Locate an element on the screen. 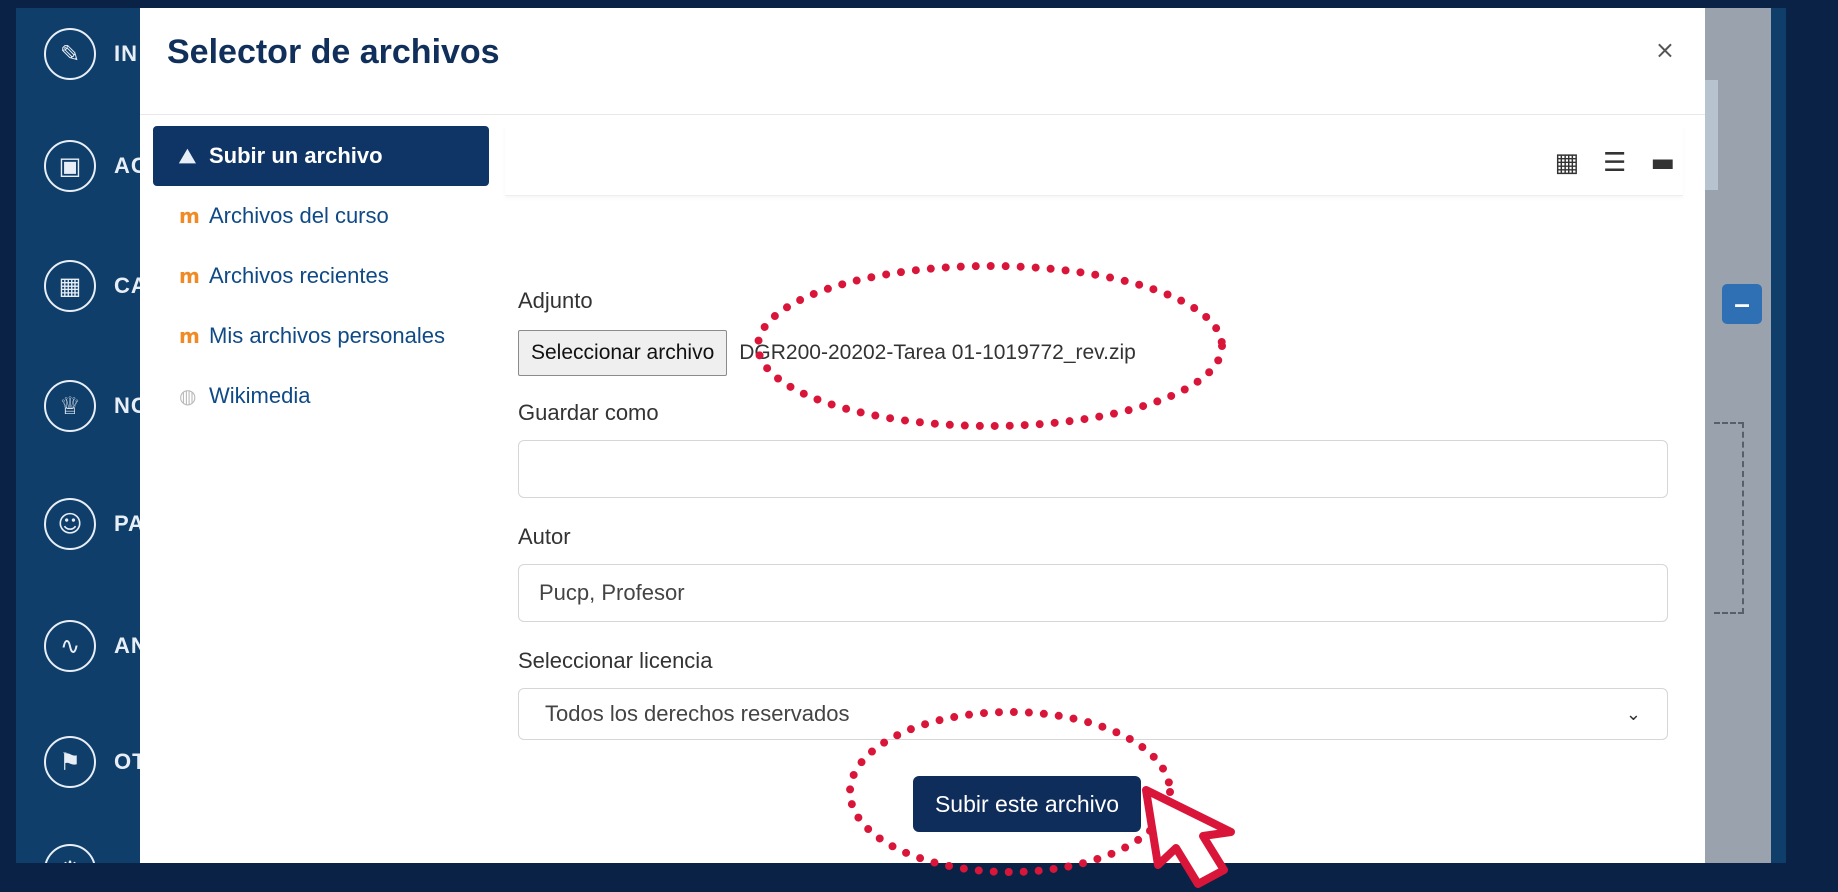  repo-label: Subir un archivo is located at coordinates (296, 155).